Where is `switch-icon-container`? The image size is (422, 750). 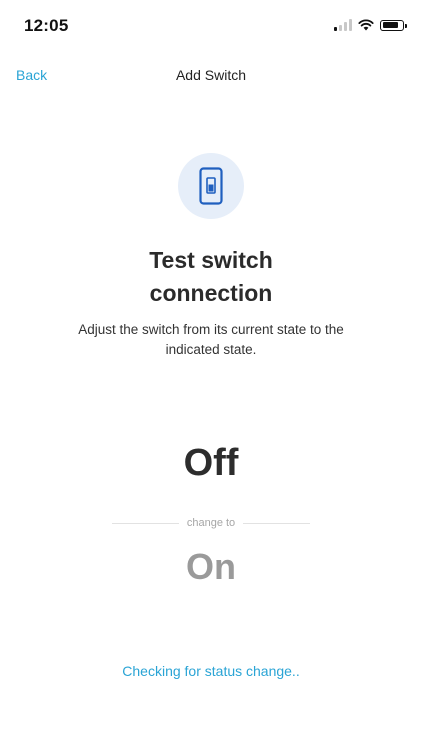 switch-icon-container is located at coordinates (211, 186).